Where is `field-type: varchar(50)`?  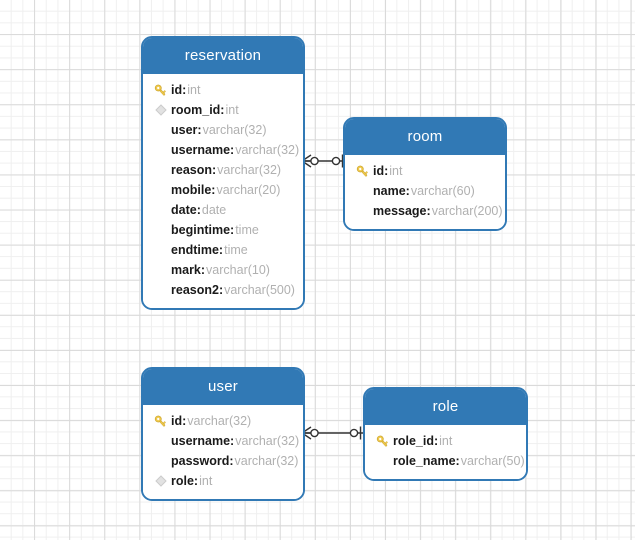
field-type: varchar(50) is located at coordinates (492, 461).